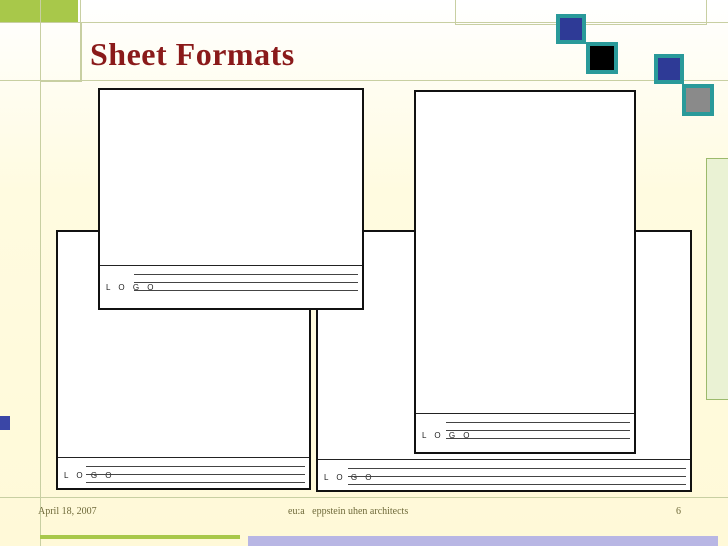 Image resolution: width=728 pixels, height=546 pixels. Describe the element at coordinates (67, 511) in the screenshot. I see `footer-date: April 18, 2007` at that location.